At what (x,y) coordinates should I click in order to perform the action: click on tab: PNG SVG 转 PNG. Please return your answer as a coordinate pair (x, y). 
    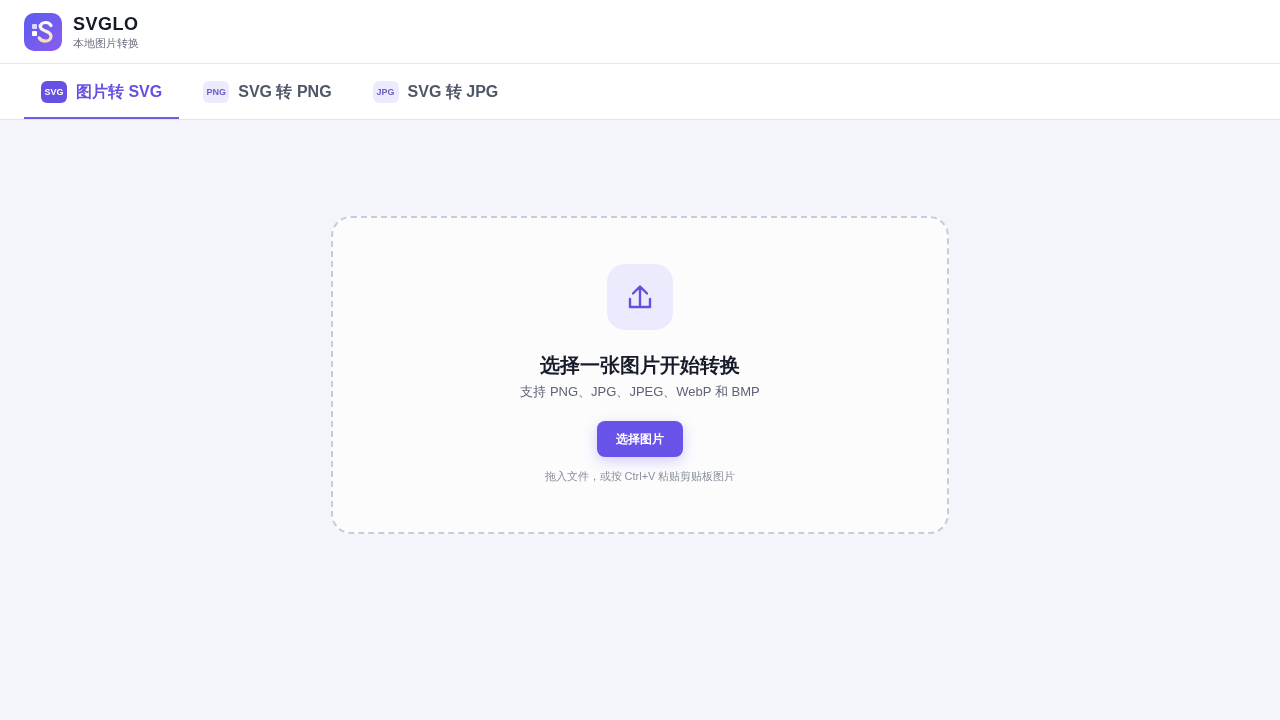
    Looking at the image, I should click on (267, 91).